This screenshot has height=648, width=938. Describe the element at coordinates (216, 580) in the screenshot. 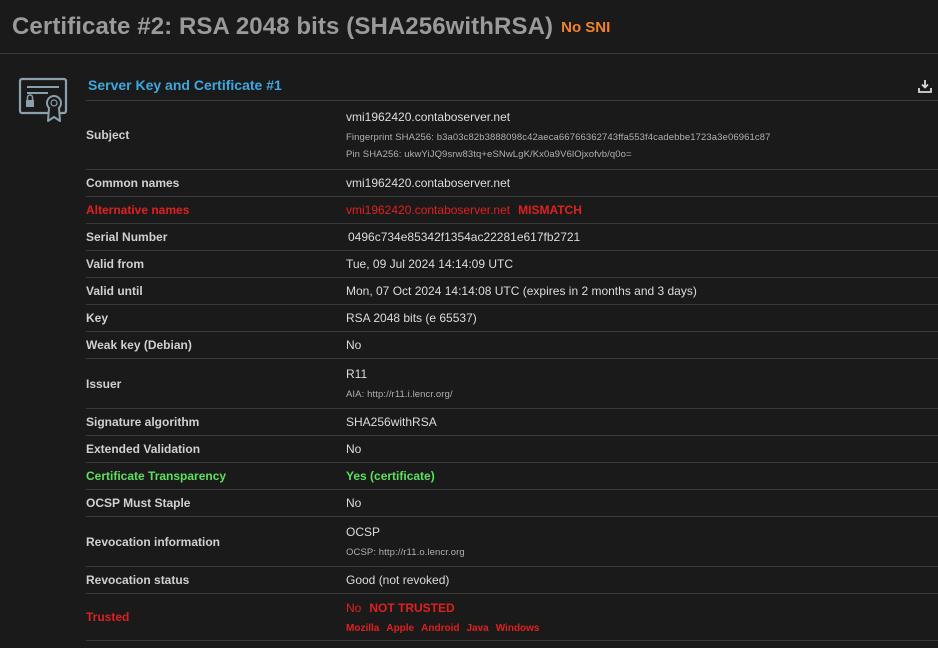

I see `label-revocation-status: Revocation status` at that location.